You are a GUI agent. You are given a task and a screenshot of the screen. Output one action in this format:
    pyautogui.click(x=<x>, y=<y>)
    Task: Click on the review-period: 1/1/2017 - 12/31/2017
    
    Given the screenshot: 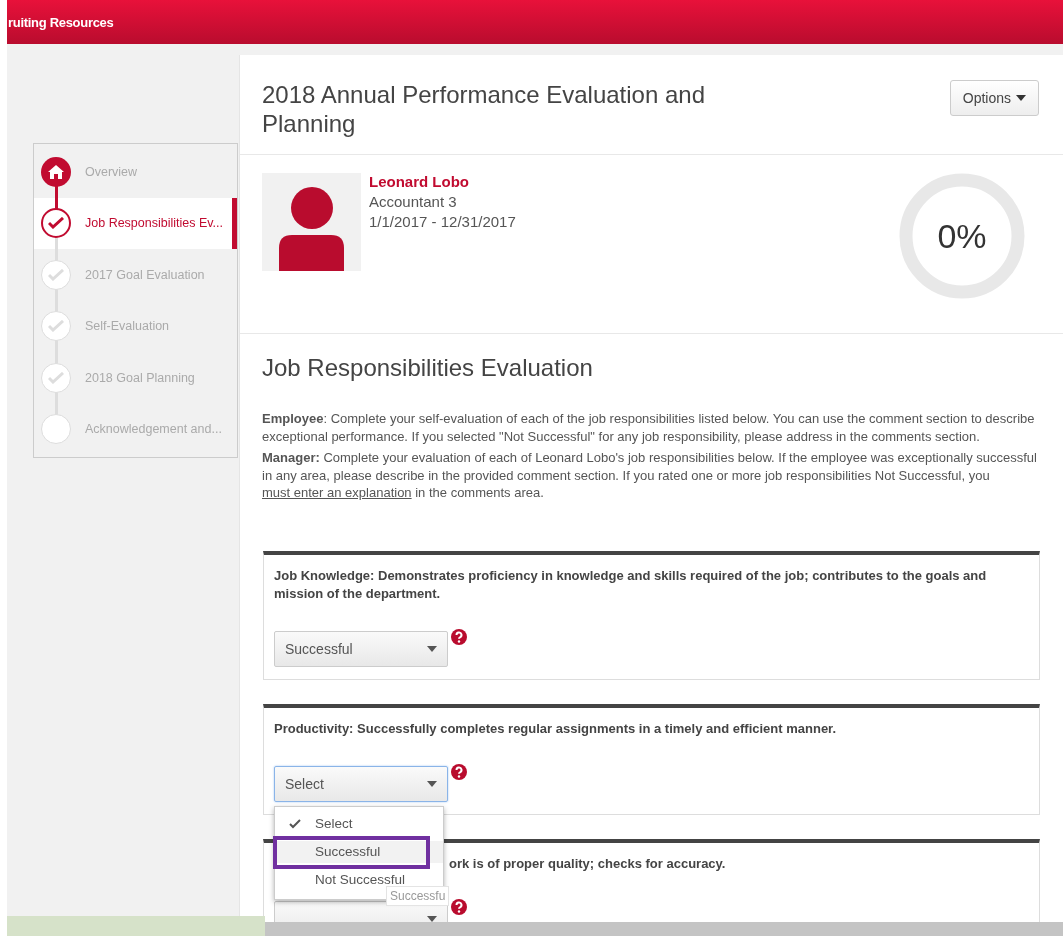 What is the action you would take?
    pyautogui.click(x=443, y=221)
    